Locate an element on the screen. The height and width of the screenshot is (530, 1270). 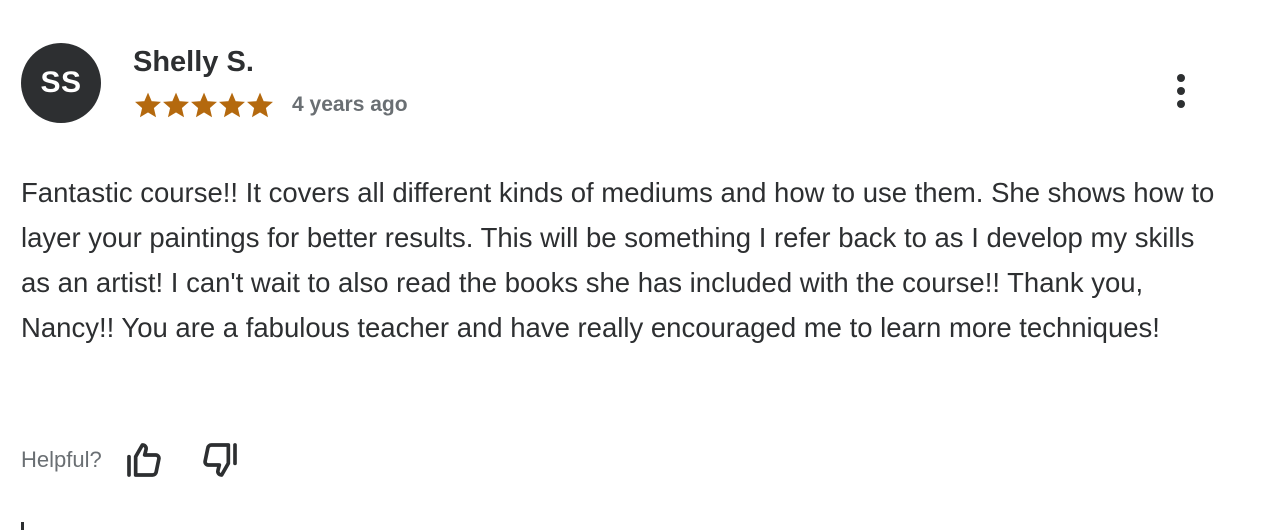
thumbs-down-icon is located at coordinates (219, 460).